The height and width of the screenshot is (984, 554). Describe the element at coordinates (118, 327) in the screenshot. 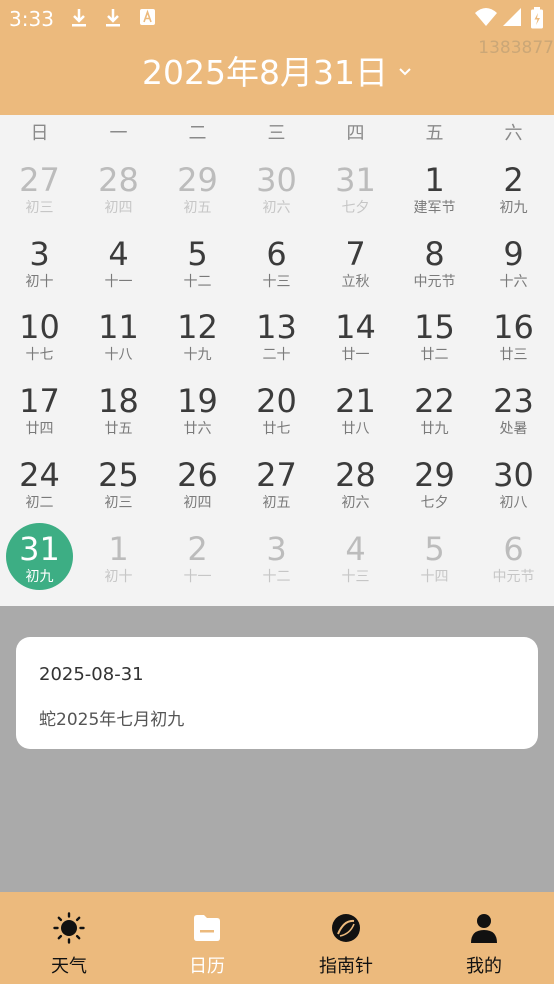

I see `day-number: 11` at that location.